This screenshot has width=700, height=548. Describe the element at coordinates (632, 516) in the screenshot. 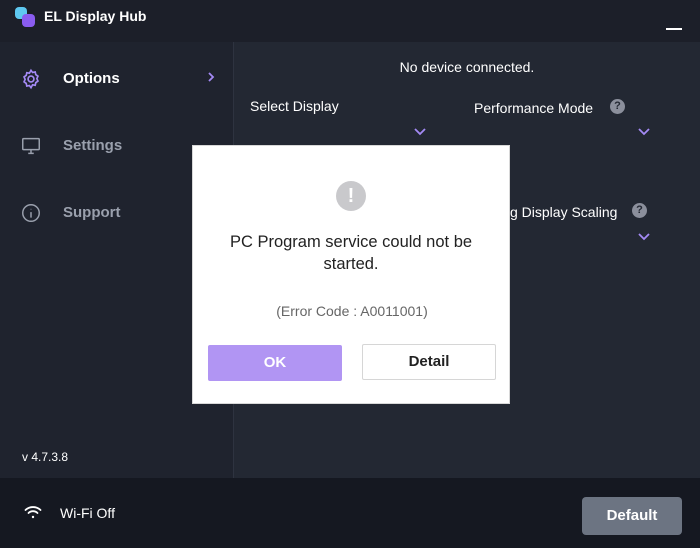

I see `default-button: Default` at that location.